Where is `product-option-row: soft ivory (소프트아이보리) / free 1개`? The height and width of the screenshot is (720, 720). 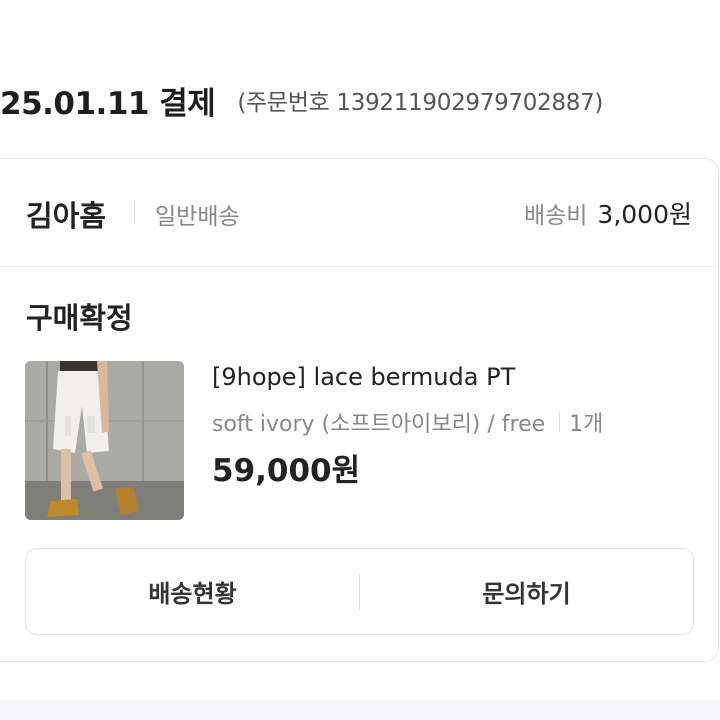 product-option-row: soft ivory (소프트아이보리) / free 1개 is located at coordinates (407, 422).